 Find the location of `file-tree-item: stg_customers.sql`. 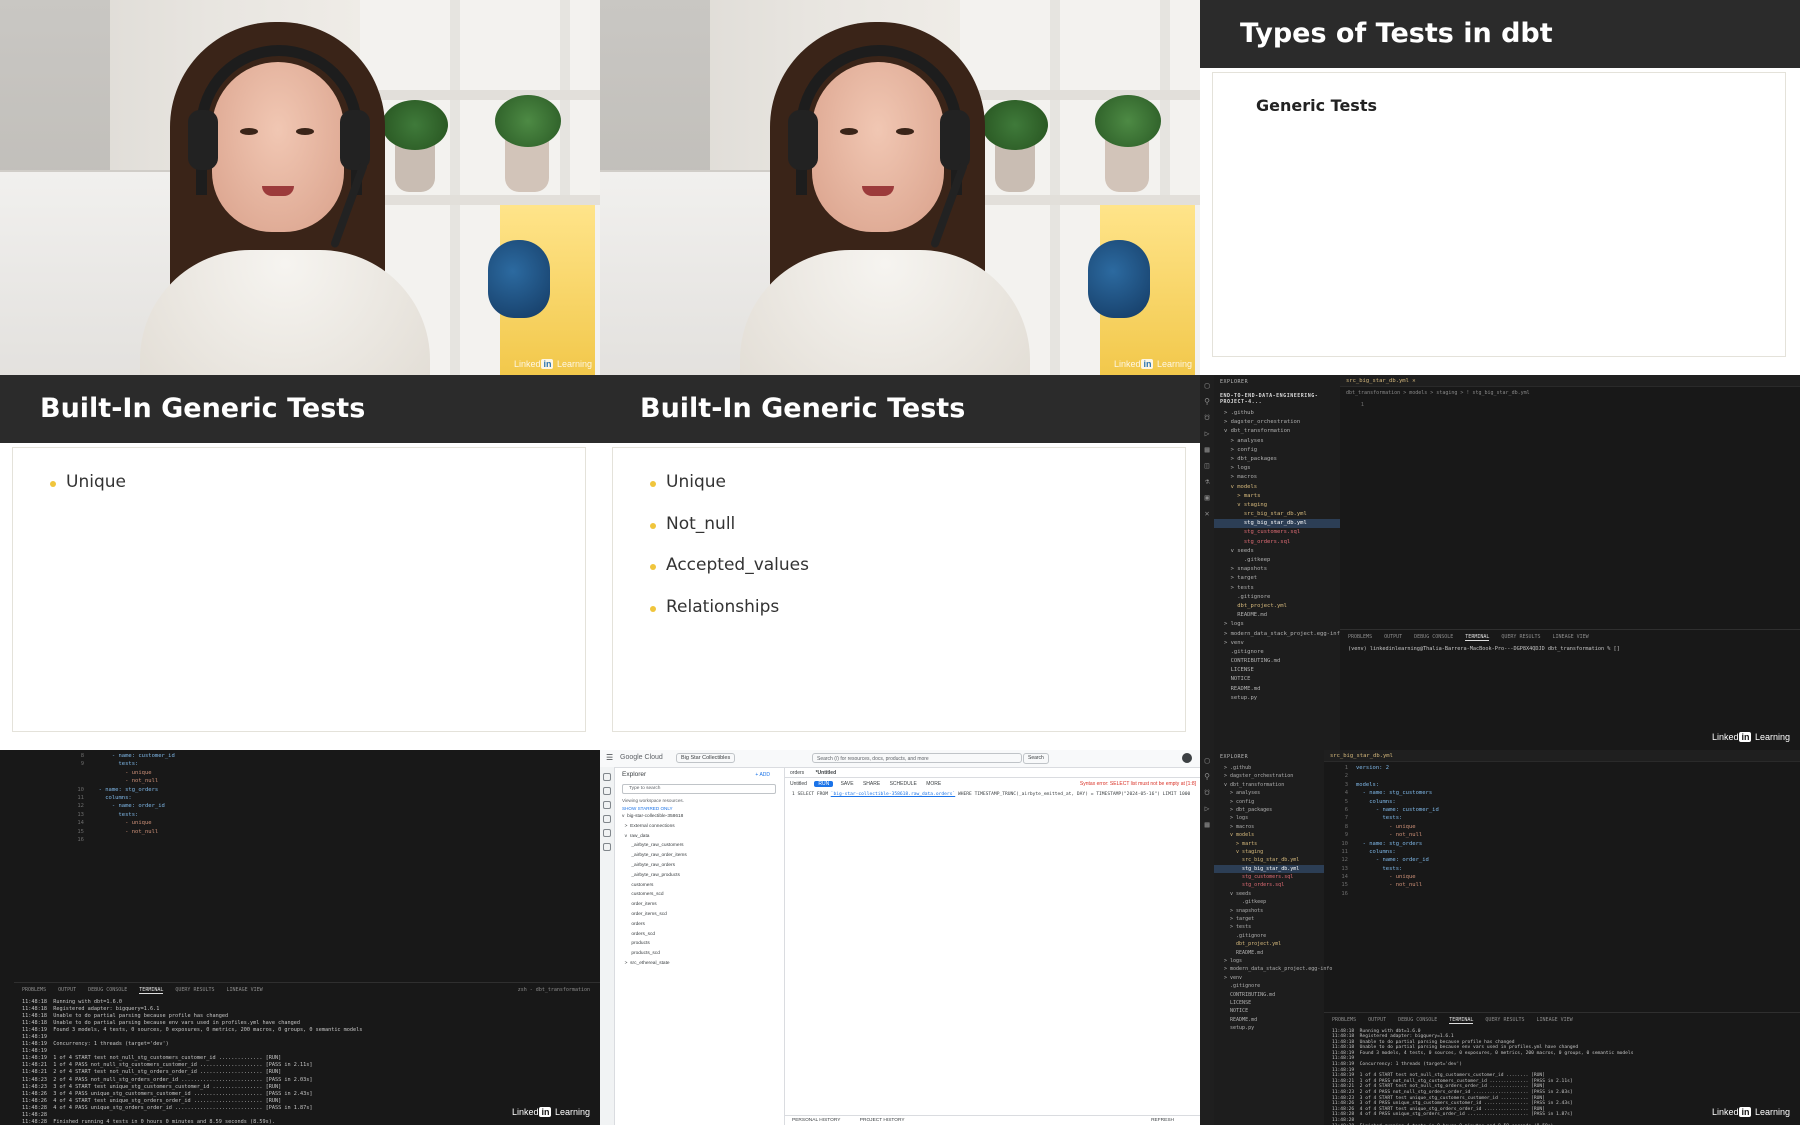

file-tree-item: stg_customers.sql is located at coordinates (1269, 877).